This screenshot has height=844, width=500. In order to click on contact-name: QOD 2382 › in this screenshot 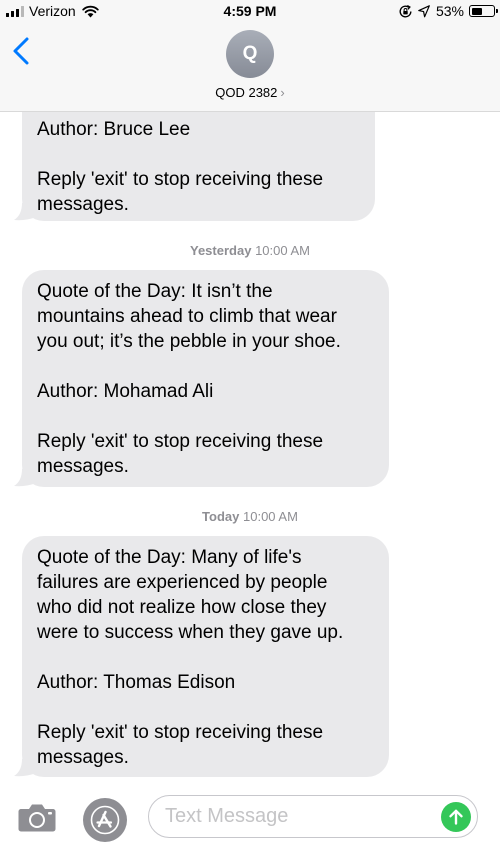, I will do `click(250, 92)`.